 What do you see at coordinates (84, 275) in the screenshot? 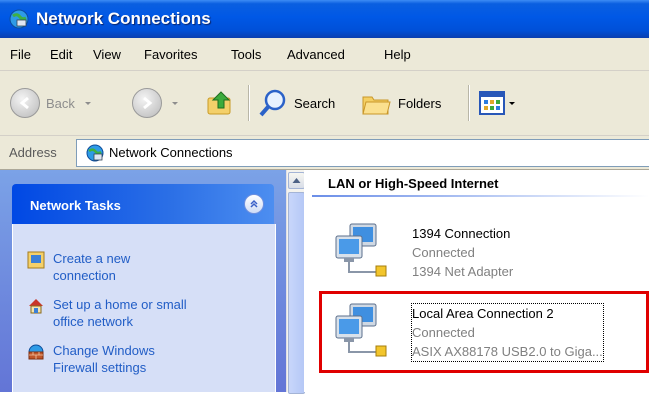
I see `task-create-line2: connection` at bounding box center [84, 275].